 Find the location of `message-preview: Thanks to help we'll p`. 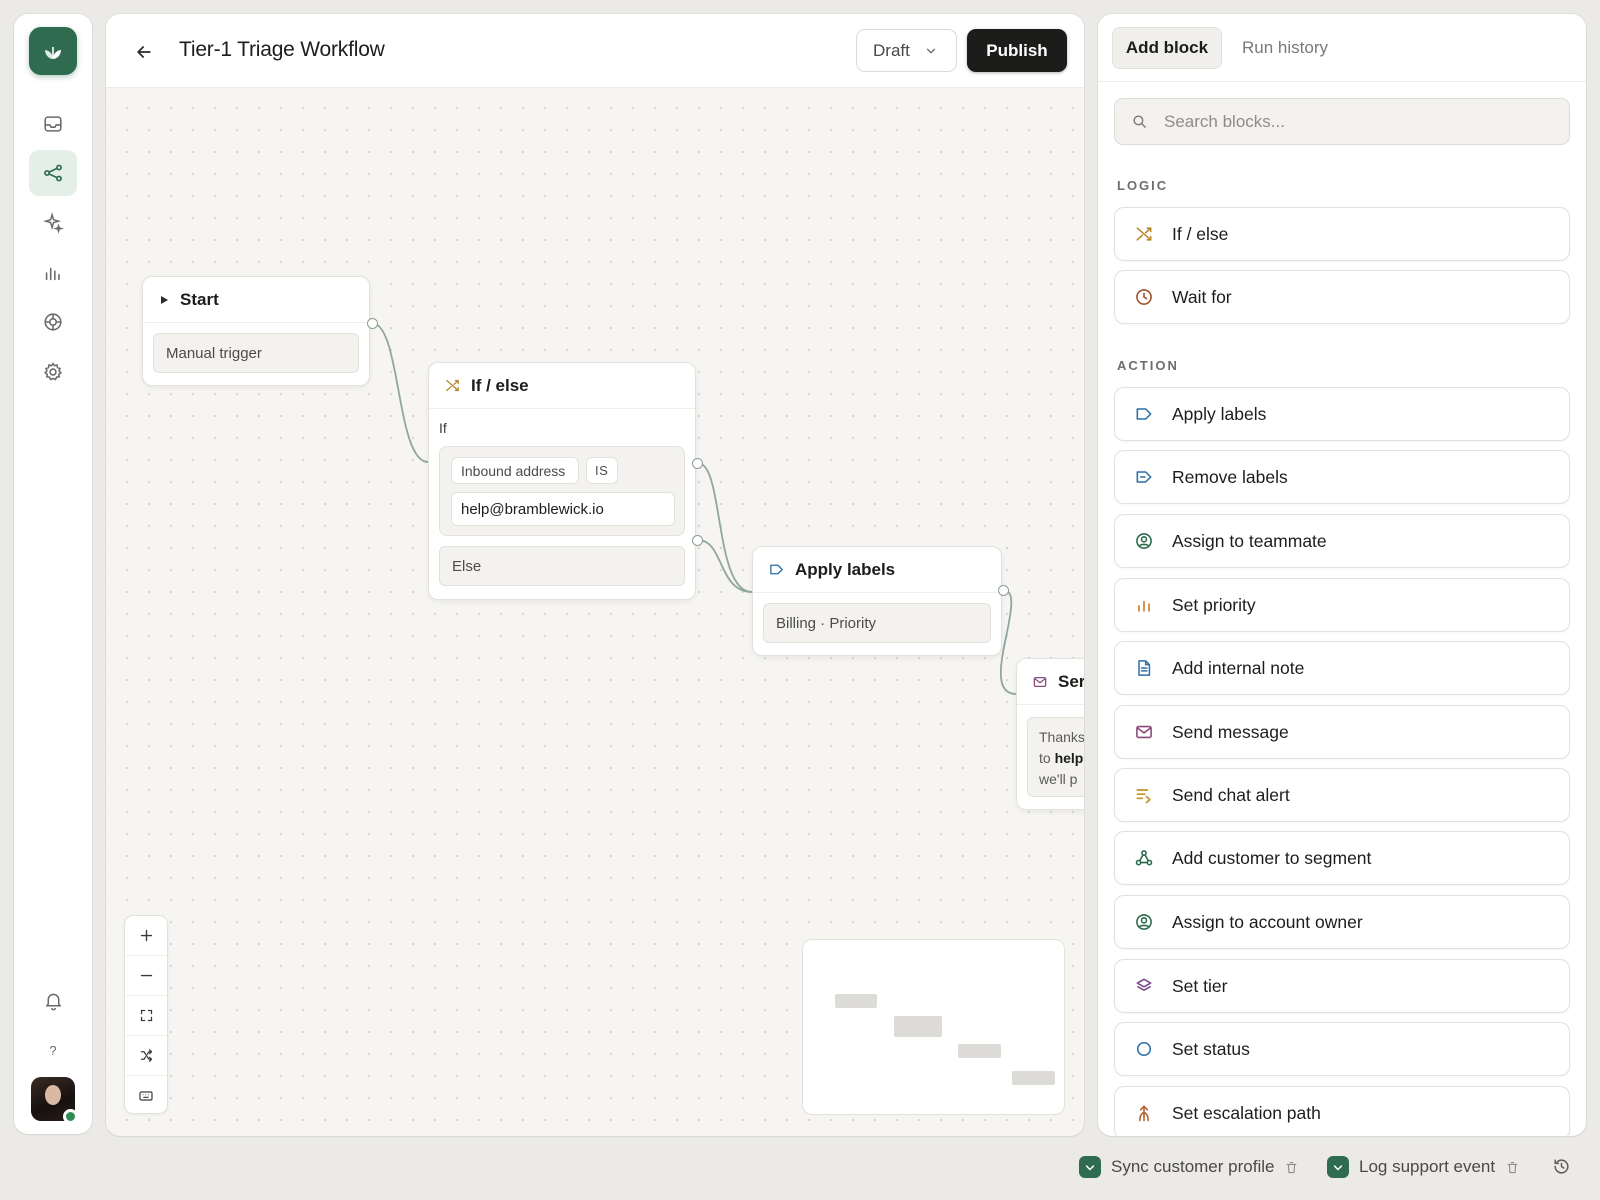

message-preview: Thanks to help we'll p is located at coordinates (1055, 757).